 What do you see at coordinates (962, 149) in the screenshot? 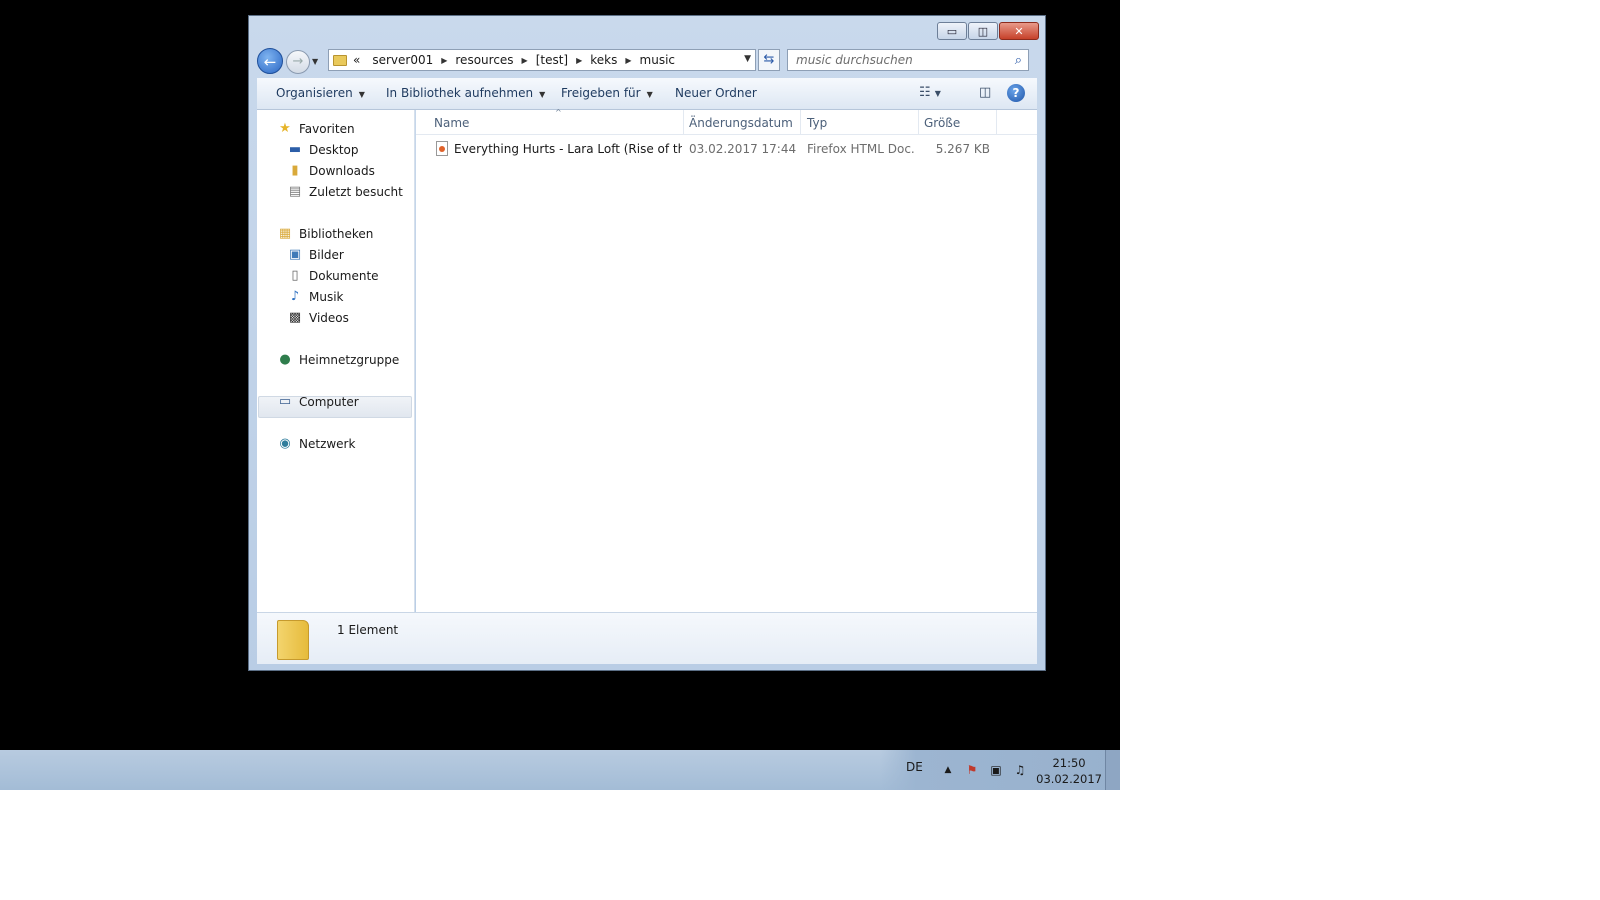
I see `file-size: 5.267 KB` at bounding box center [962, 149].